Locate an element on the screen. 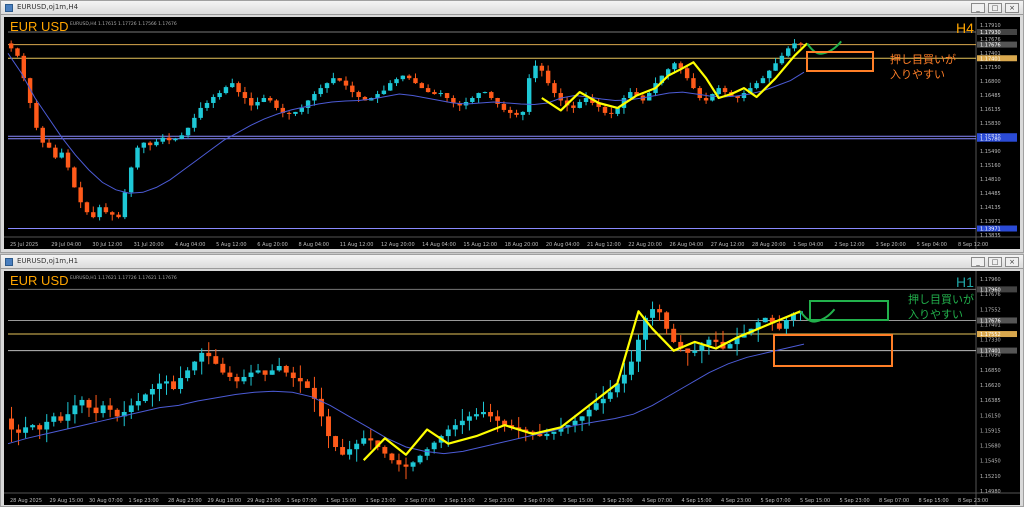  h4-window-title: EURUSD,oj1m,H4 is located at coordinates (48, 7).